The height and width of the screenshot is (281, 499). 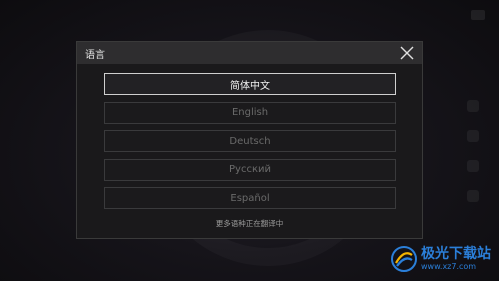 I want to click on language-option-zh: 简体中文, so click(x=250, y=84).